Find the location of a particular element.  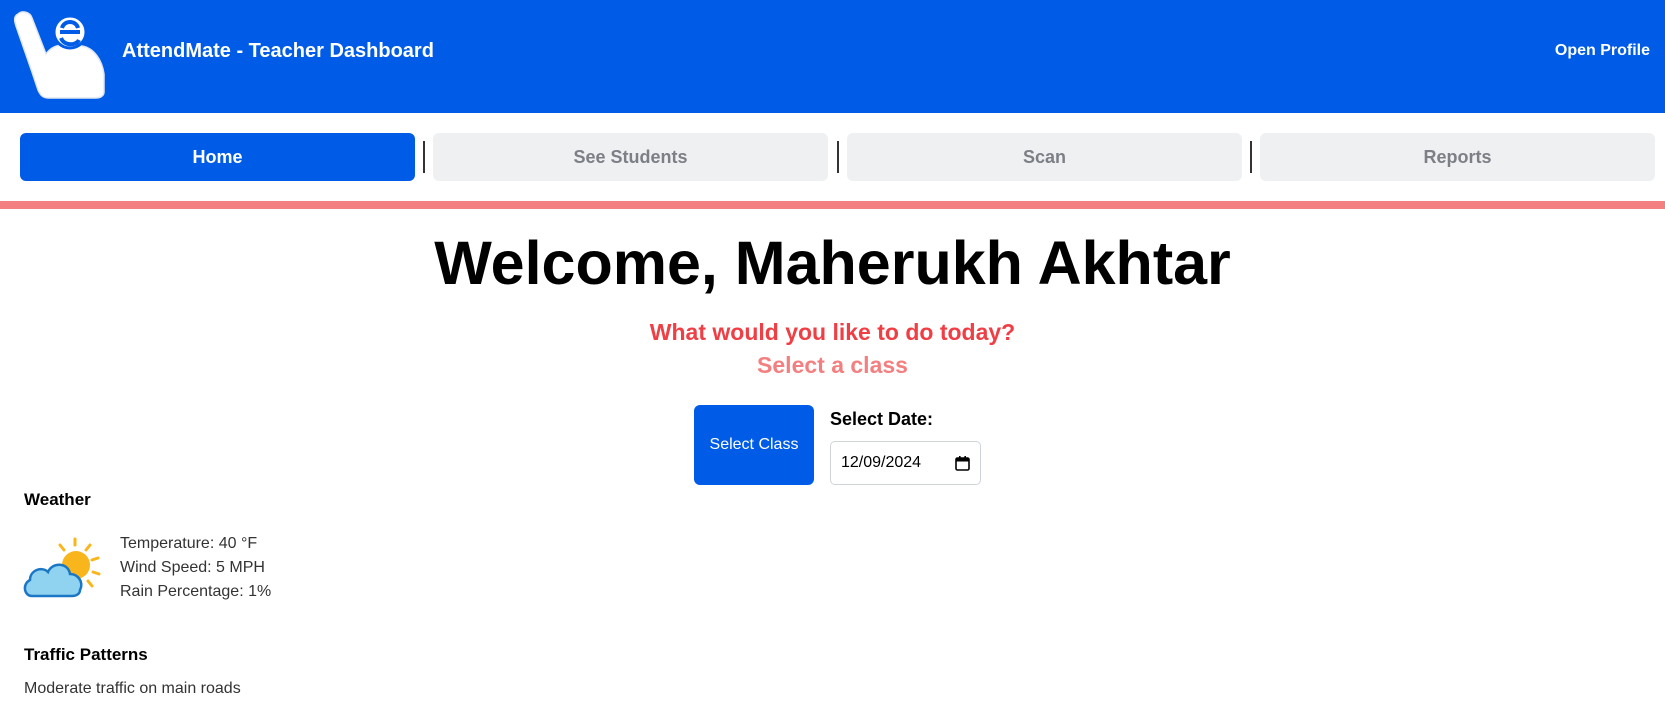

open-profile-link: Open Profile is located at coordinates (1602, 51).